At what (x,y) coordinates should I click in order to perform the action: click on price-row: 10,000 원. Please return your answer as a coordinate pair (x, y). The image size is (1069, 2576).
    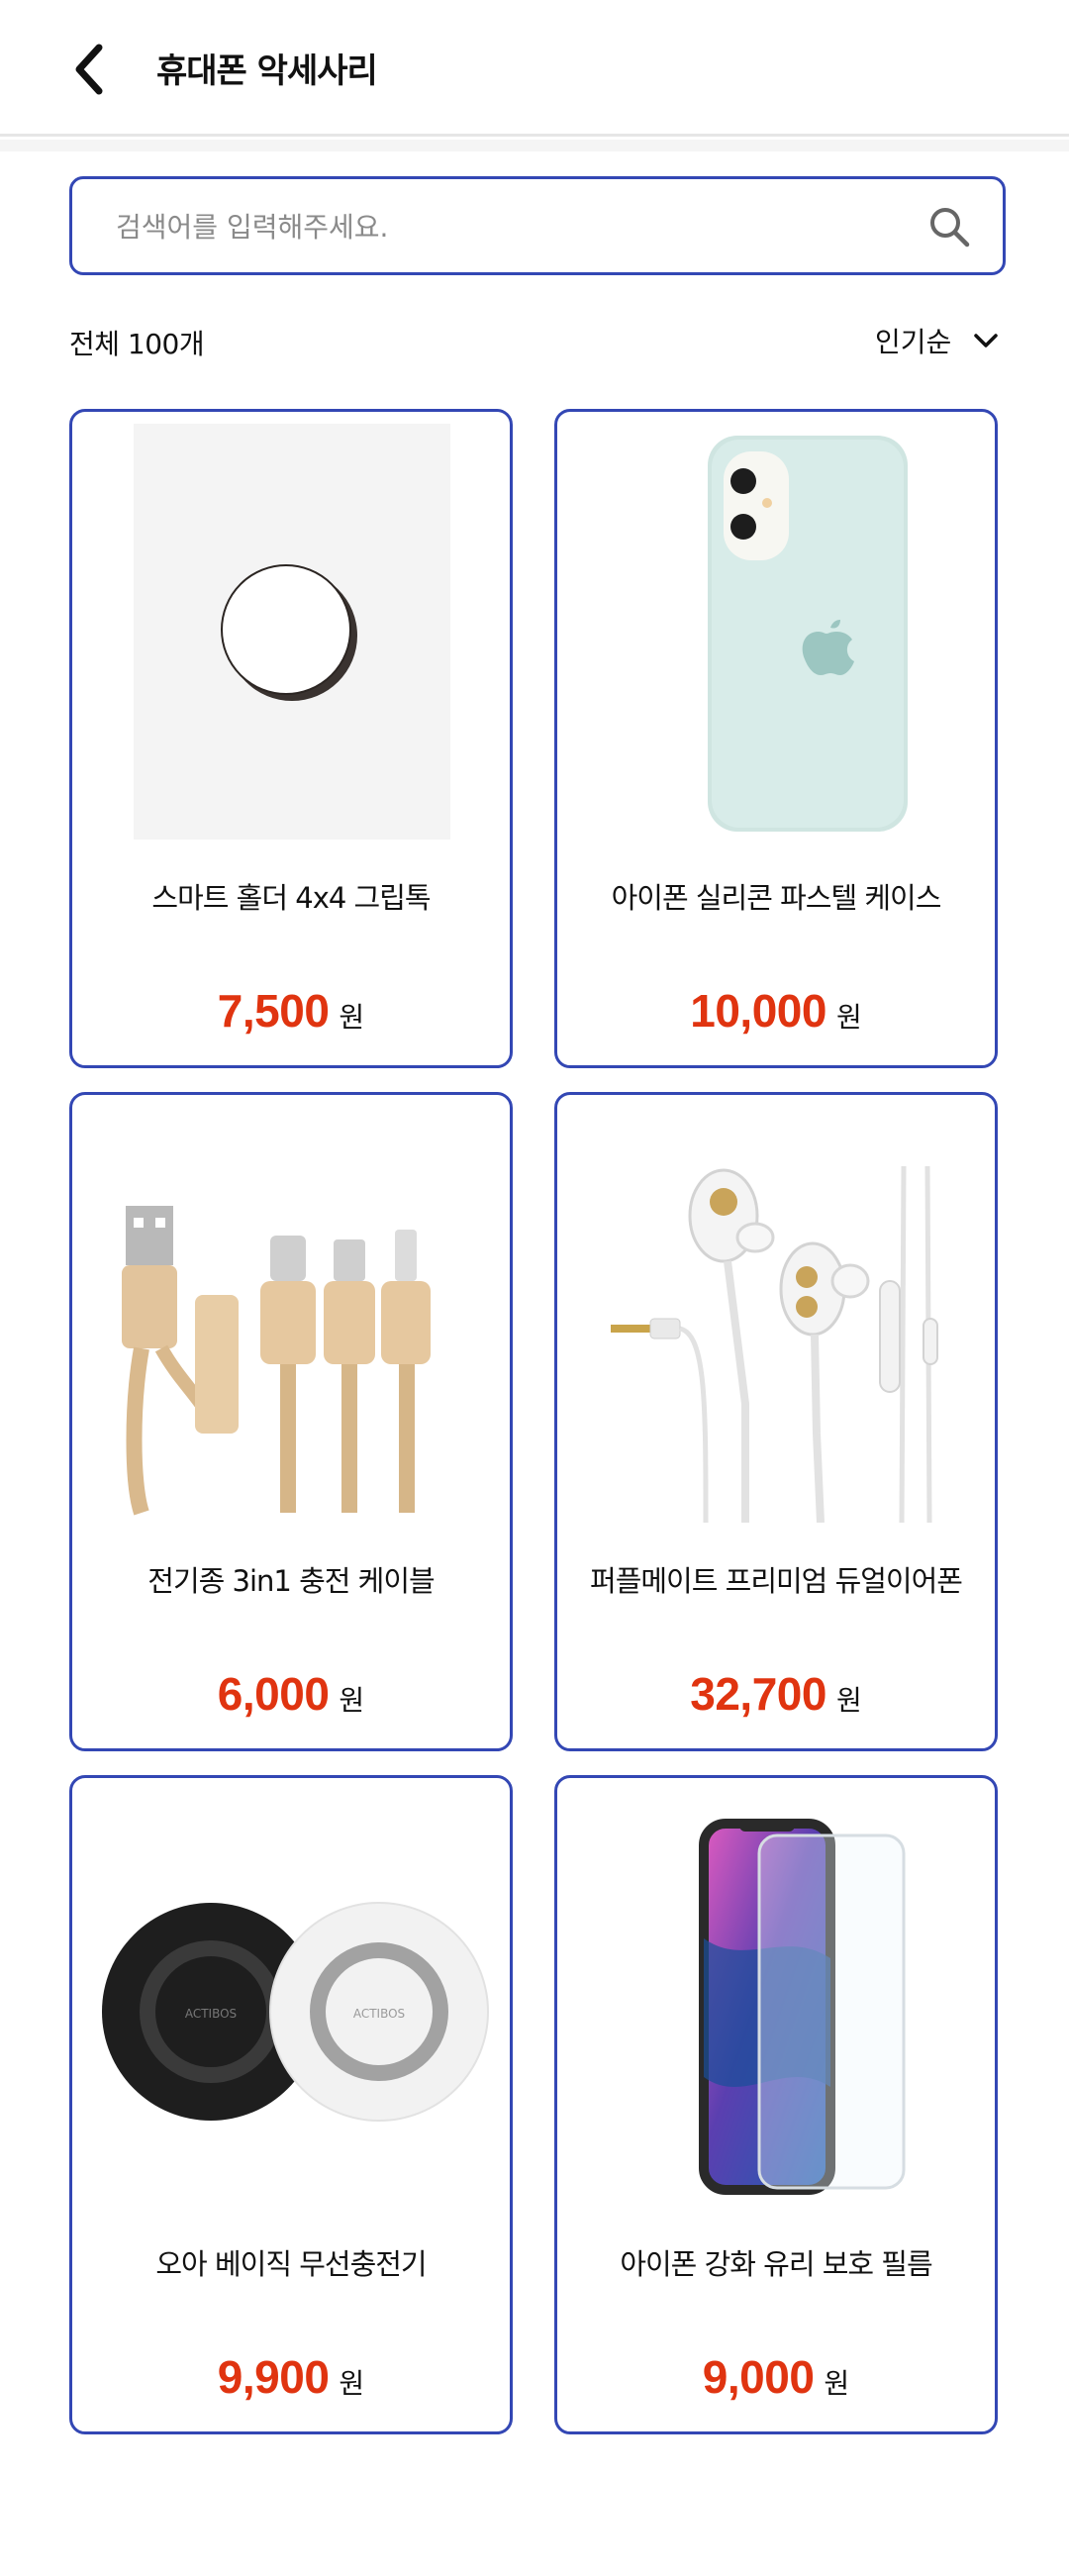
    Looking at the image, I should click on (776, 1011).